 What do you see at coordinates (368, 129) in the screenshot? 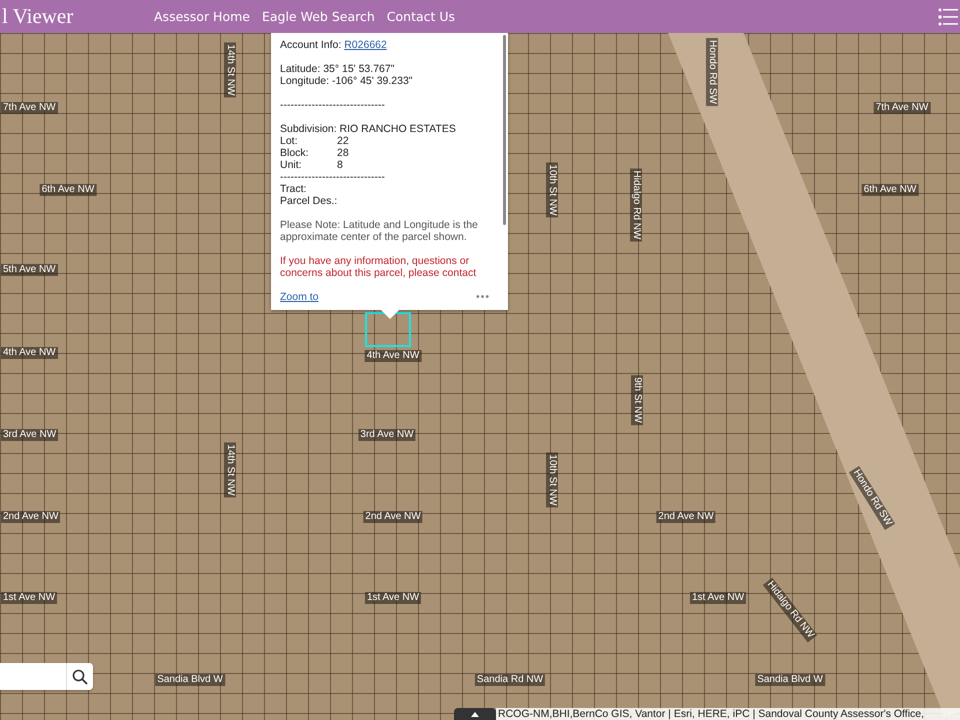
I see `subdivision-text: Subdivision: RIO RANCHO ESTATES` at bounding box center [368, 129].